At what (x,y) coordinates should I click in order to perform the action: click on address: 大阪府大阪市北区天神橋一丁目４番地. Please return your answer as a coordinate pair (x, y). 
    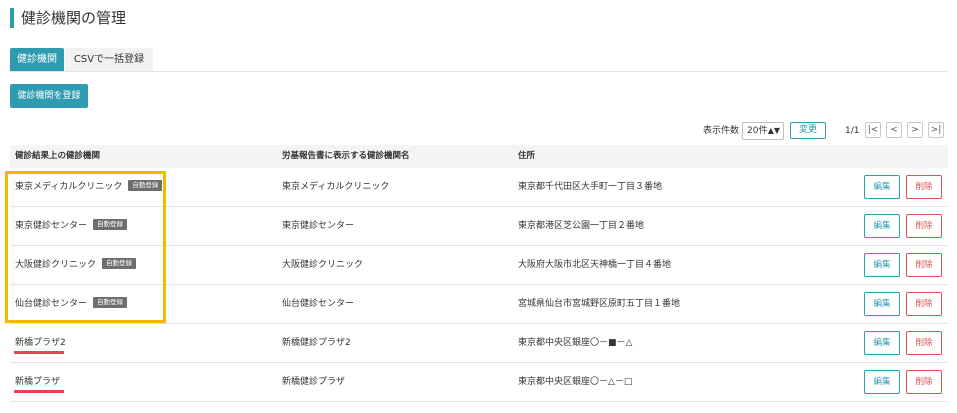
    Looking at the image, I should click on (595, 265).